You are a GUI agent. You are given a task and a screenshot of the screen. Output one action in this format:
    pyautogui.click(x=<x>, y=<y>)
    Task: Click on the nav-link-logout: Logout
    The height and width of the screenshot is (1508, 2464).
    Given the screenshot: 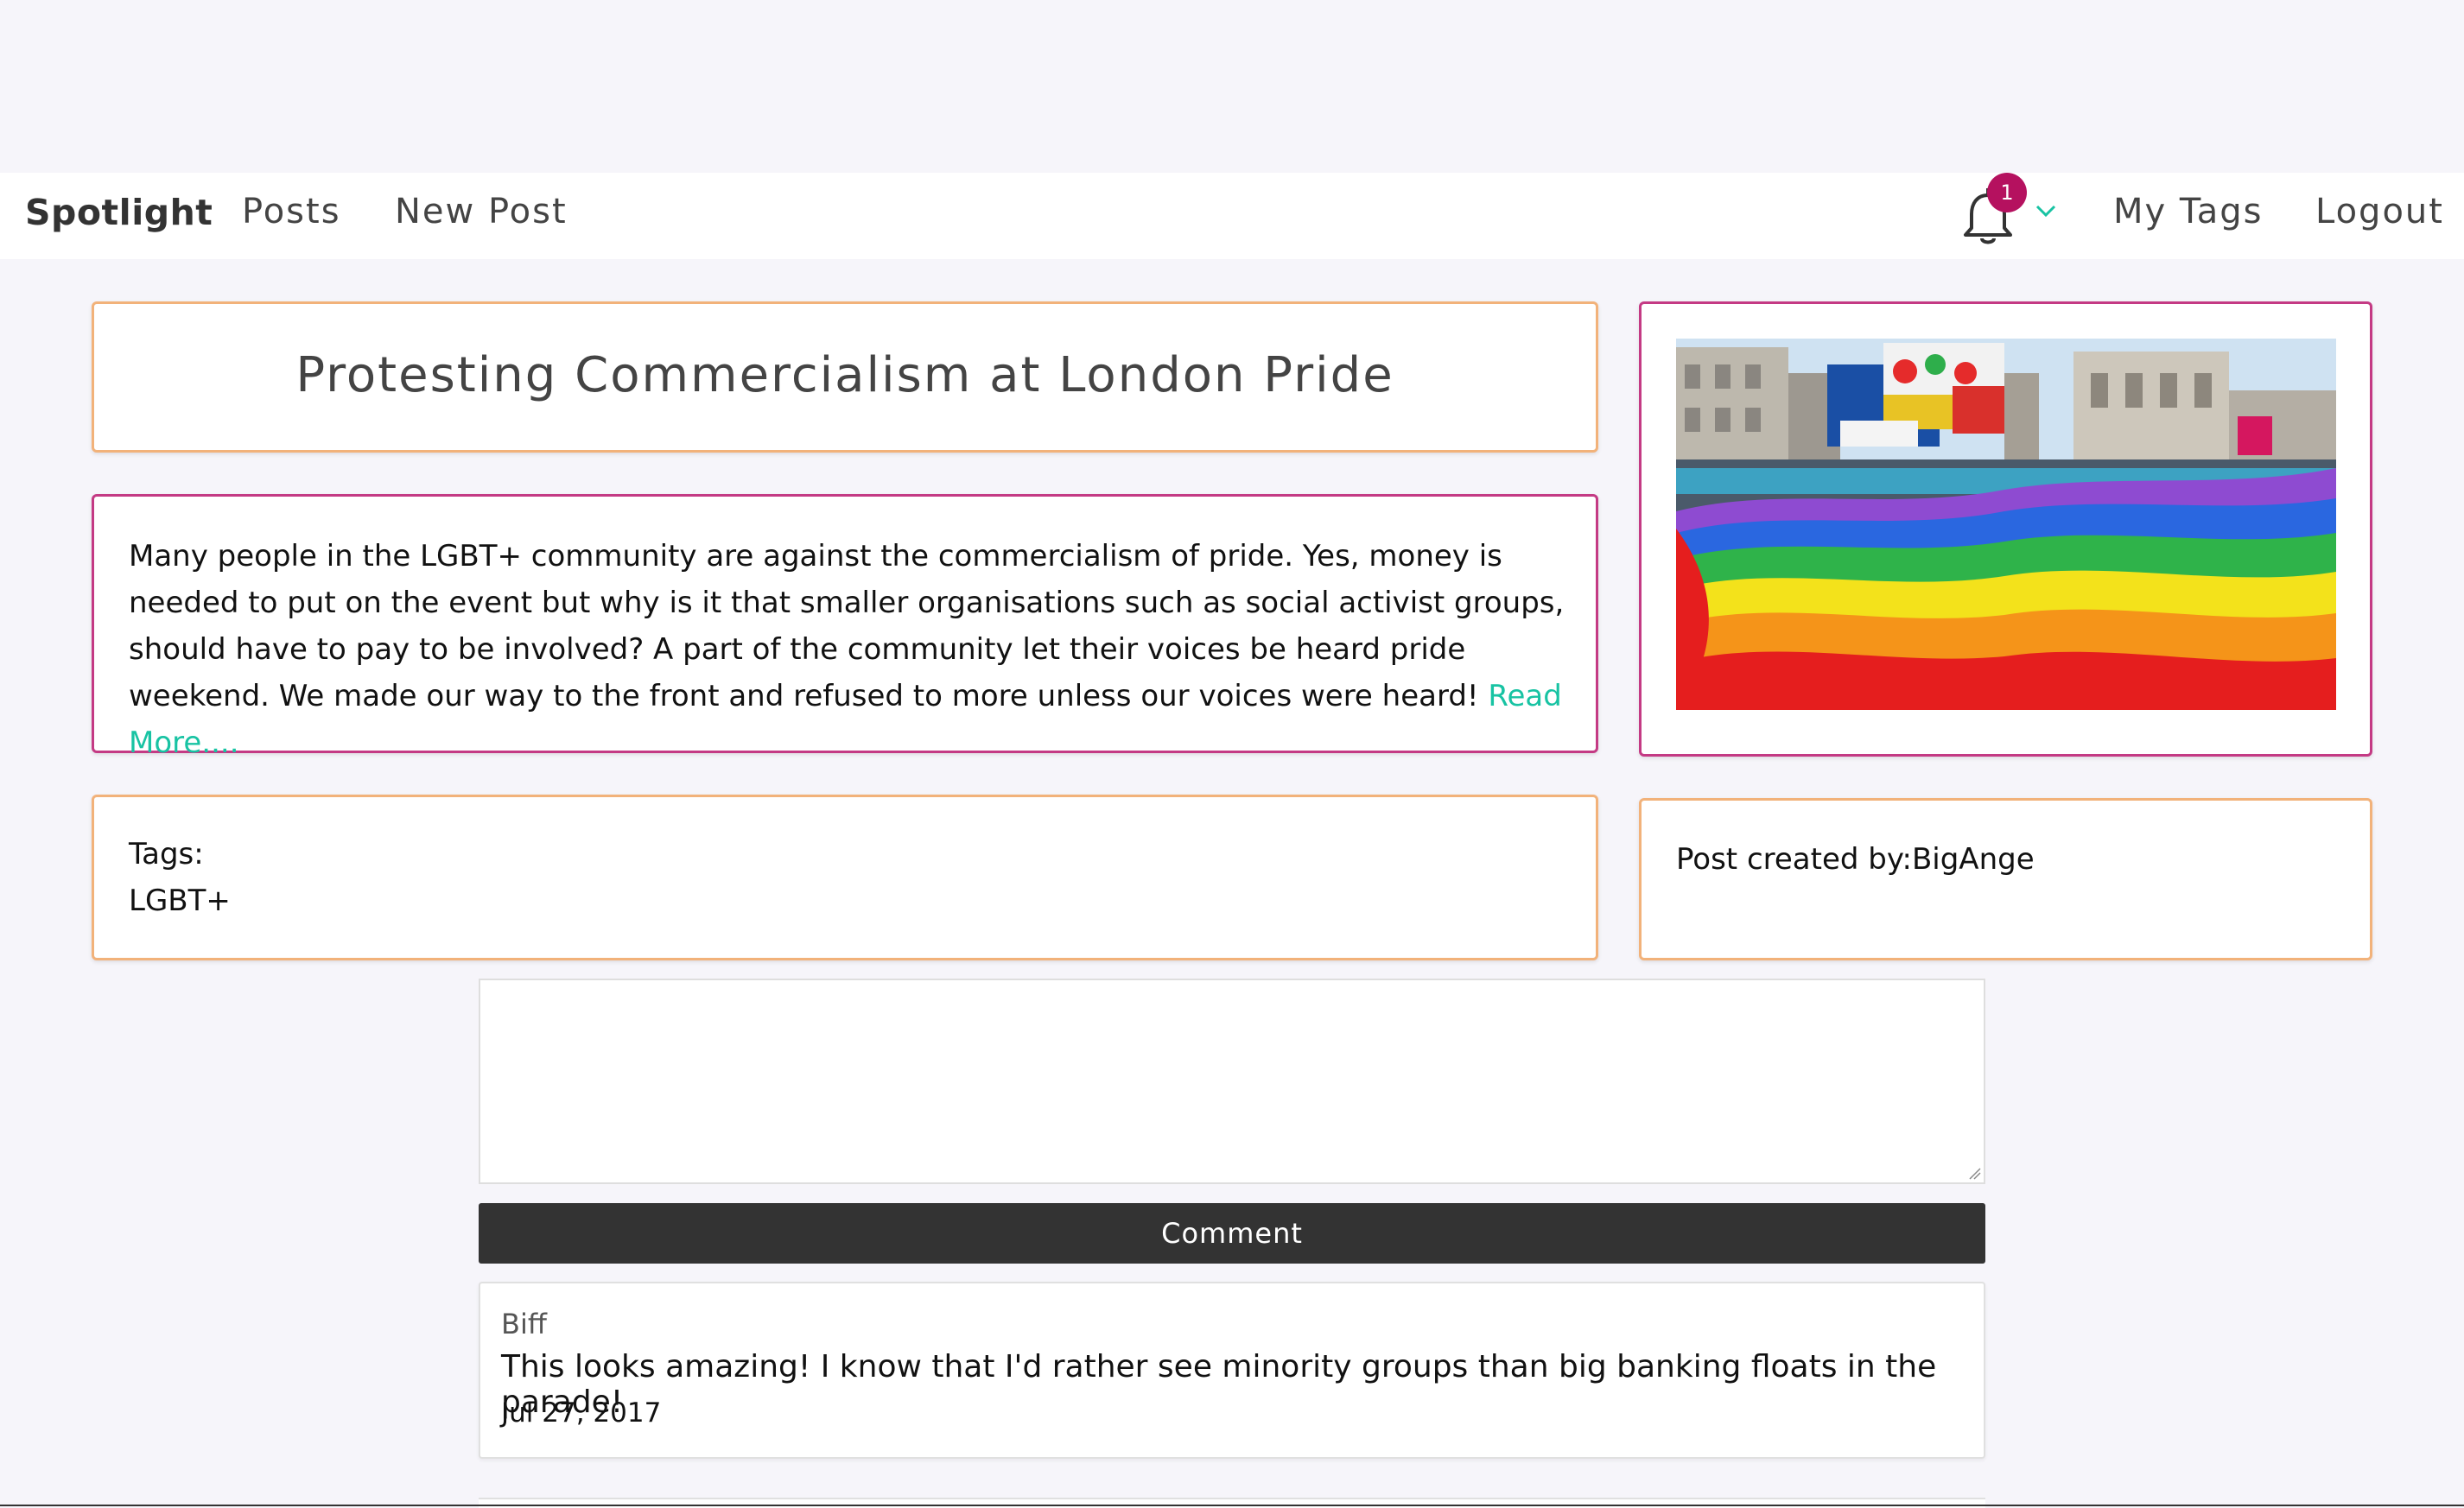 What is the action you would take?
    pyautogui.click(x=2379, y=211)
    